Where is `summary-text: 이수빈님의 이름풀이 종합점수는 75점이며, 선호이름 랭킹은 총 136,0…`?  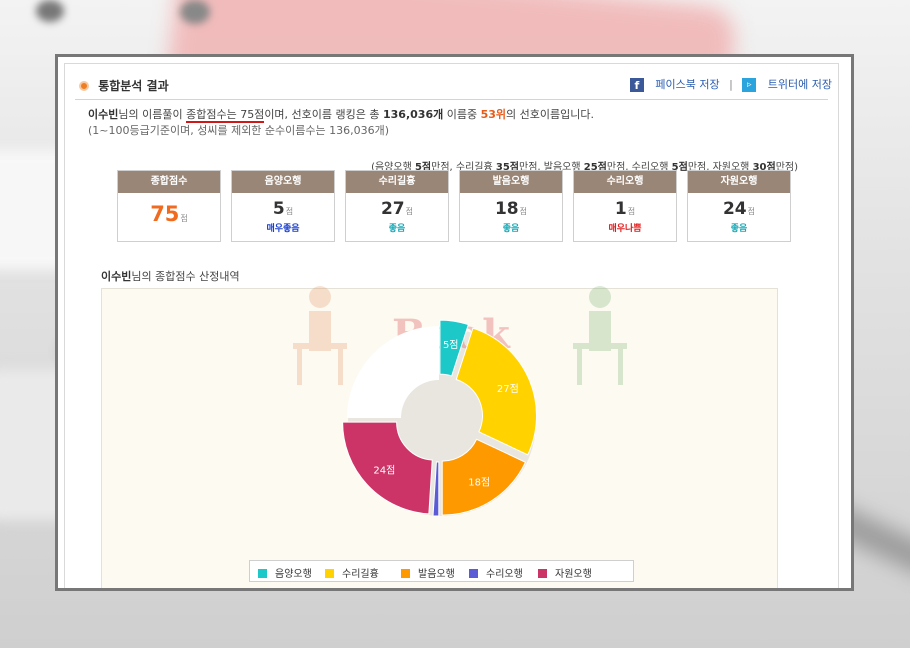 summary-text: 이수빈님의 이름풀이 종합점수는 75점이며, 선호이름 랭킹은 총 136,0… is located at coordinates (341, 122).